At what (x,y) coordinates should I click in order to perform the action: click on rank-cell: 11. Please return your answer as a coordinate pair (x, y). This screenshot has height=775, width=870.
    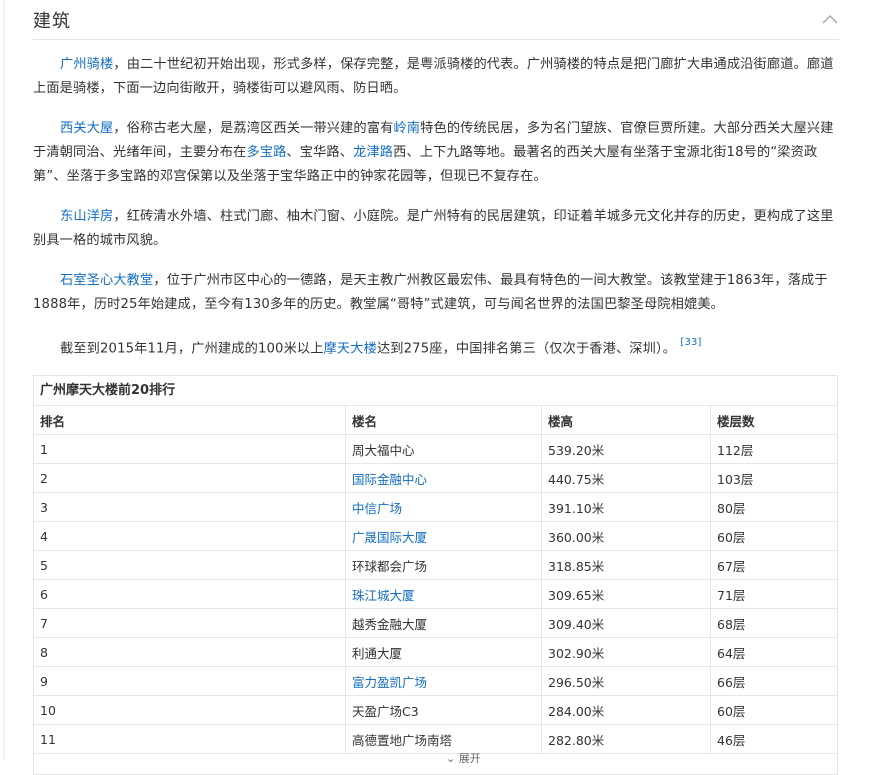
    Looking at the image, I should click on (190, 739).